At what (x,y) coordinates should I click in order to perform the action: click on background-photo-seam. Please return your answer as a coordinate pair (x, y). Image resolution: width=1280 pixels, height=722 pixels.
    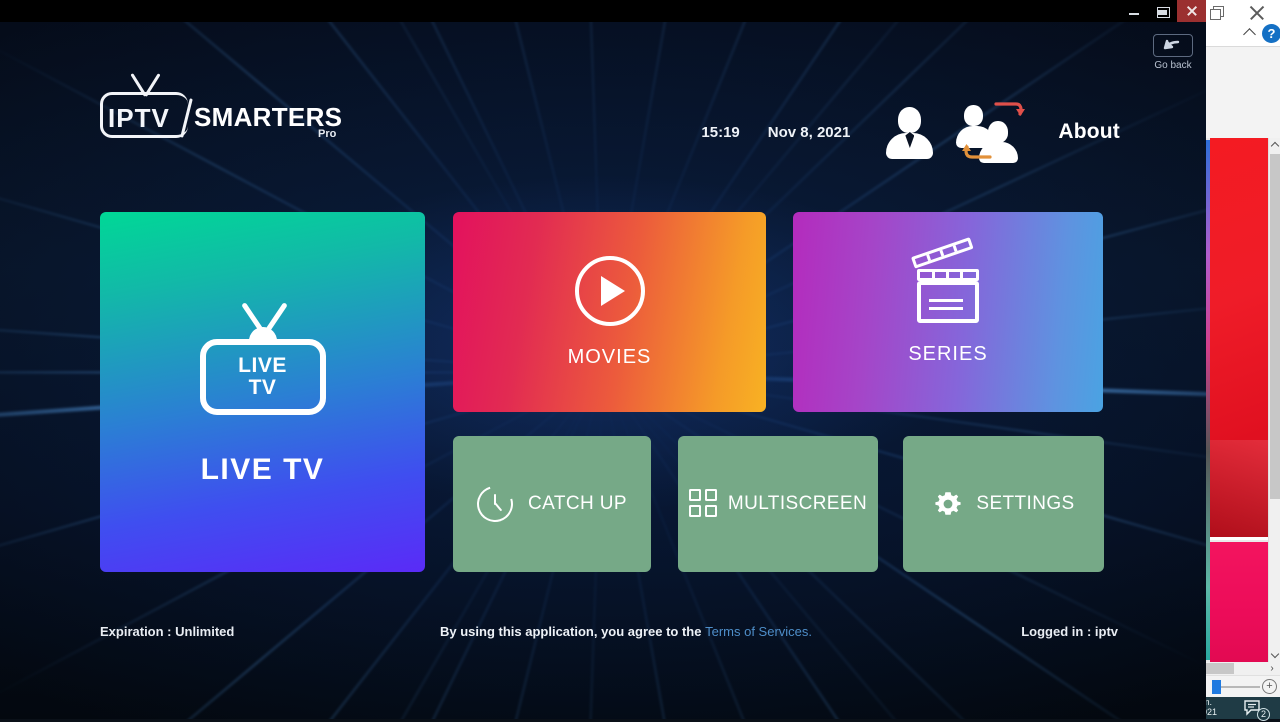
    Looking at the image, I should click on (1239, 538).